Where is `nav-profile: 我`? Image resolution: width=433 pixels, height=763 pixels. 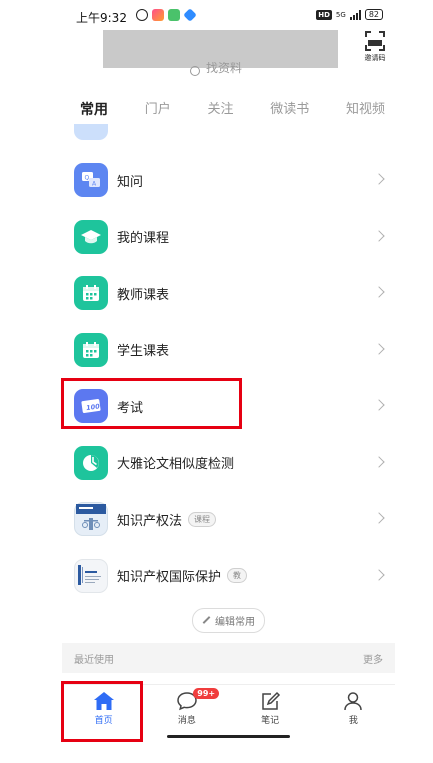
nav-profile: 我 is located at coordinates (353, 707).